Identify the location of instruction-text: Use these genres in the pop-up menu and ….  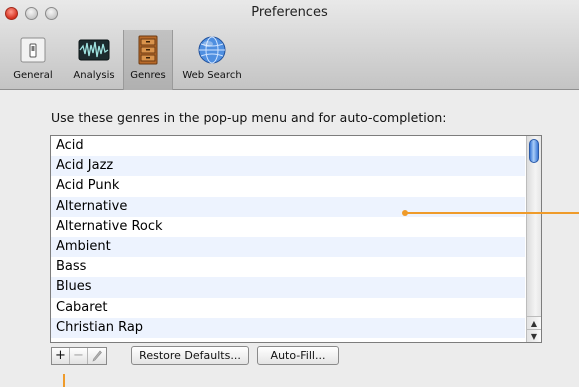
(249, 117).